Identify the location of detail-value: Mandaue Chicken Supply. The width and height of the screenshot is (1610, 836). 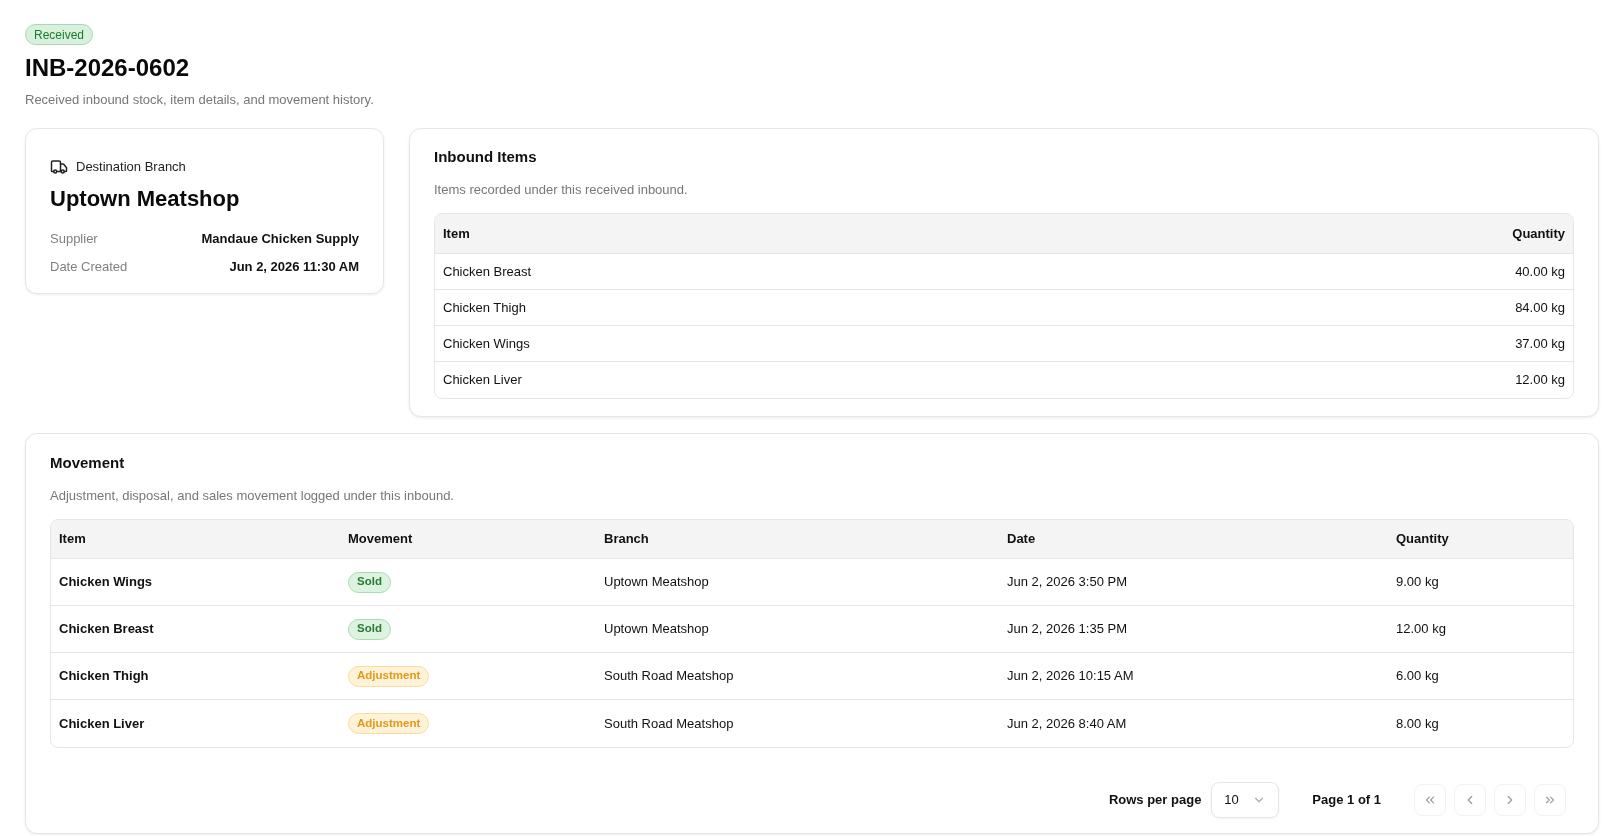
(280, 239).